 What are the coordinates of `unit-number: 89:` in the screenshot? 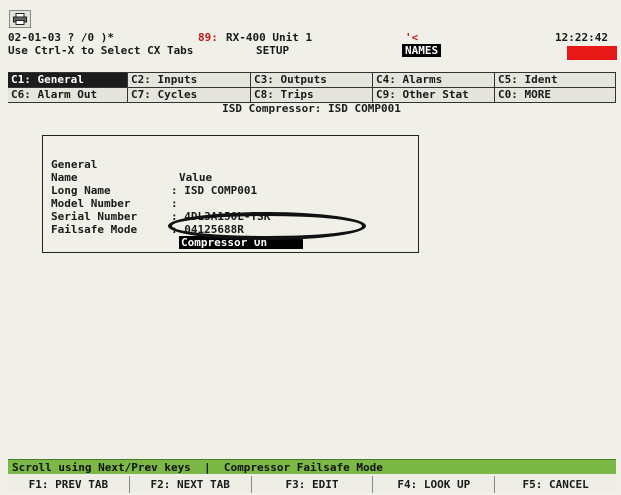 It's located at (208, 37).